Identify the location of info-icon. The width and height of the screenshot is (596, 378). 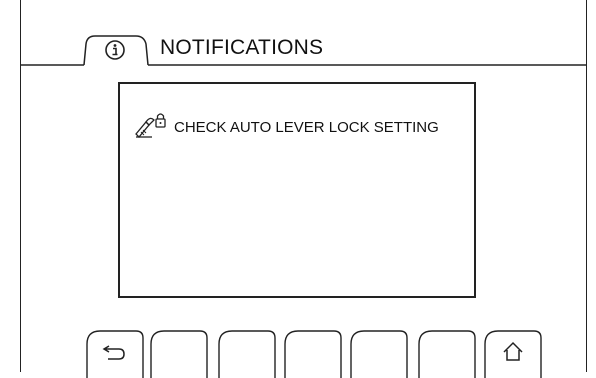
(115, 50).